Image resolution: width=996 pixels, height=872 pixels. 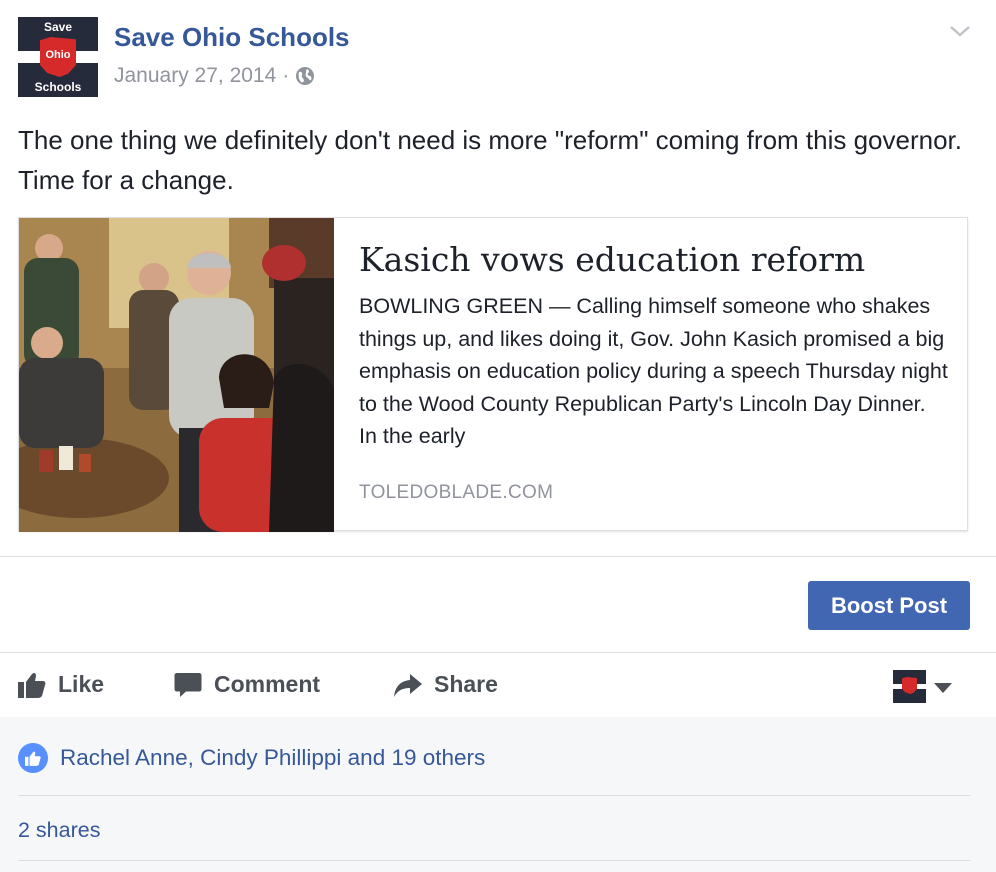 I want to click on link-domain: TOLEDOBLADE.COM, so click(x=456, y=492).